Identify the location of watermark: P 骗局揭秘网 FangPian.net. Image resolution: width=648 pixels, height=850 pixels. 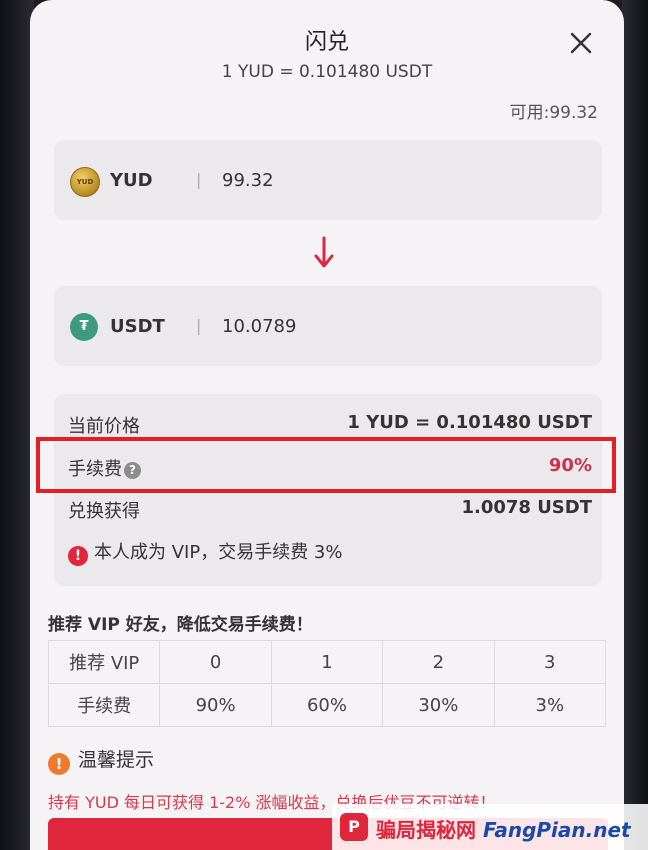
(490, 827).